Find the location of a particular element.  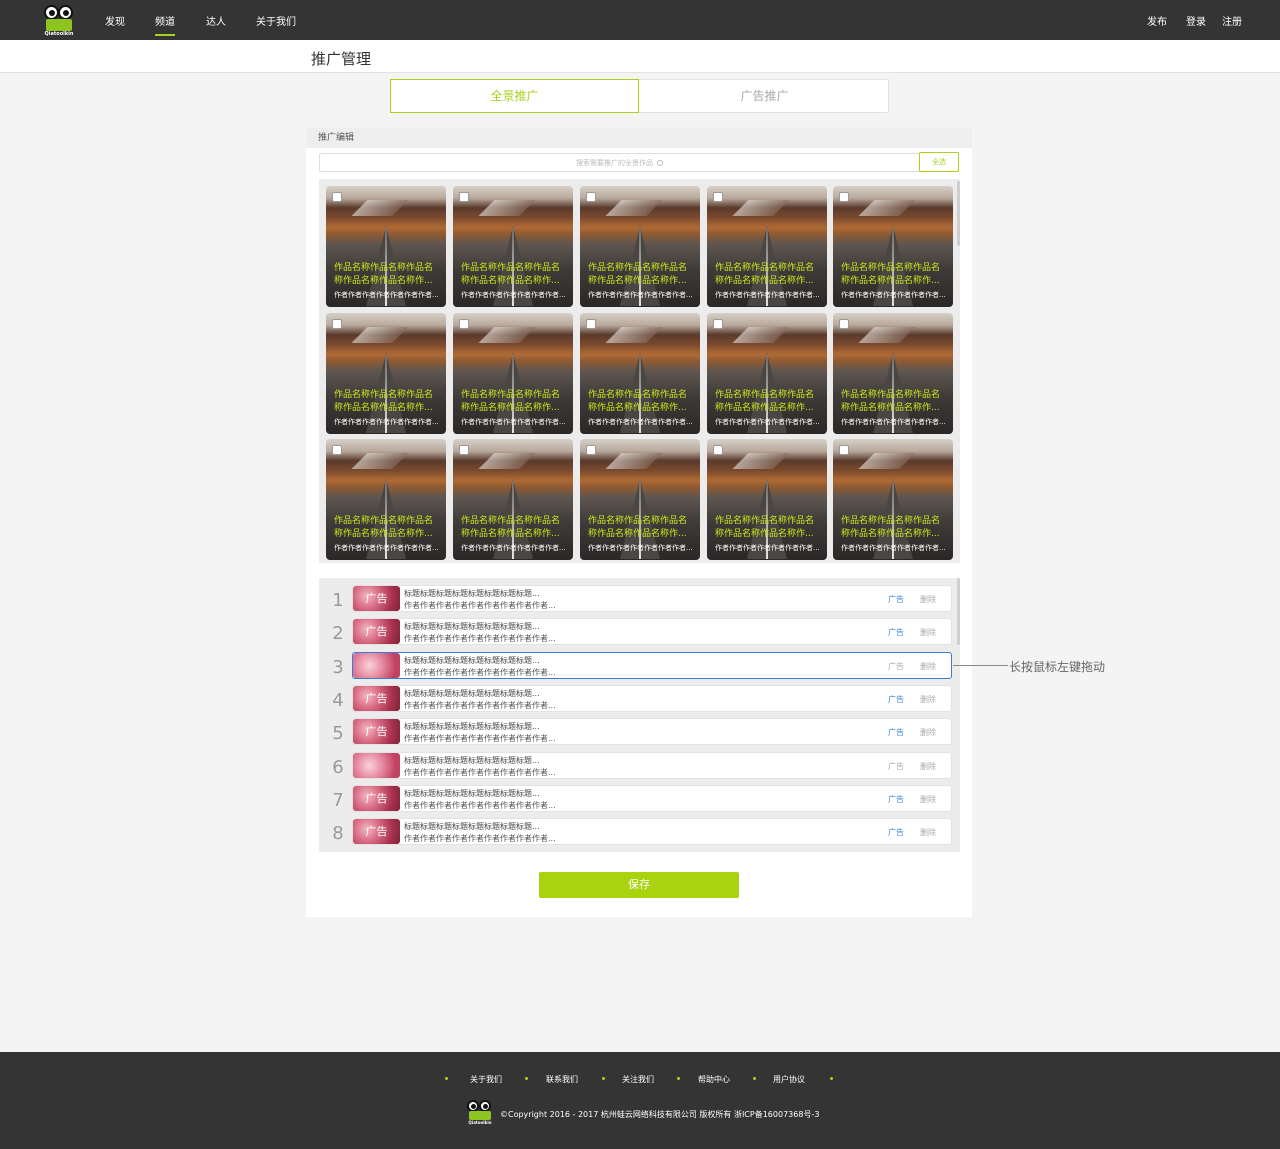

logo: Qiatoolkin is located at coordinates (59, 21).